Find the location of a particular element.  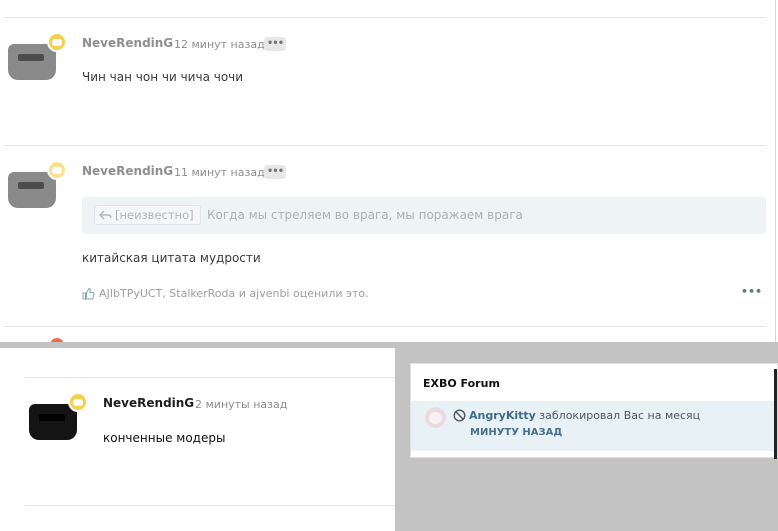

user-avatar is located at coordinates (435, 417).